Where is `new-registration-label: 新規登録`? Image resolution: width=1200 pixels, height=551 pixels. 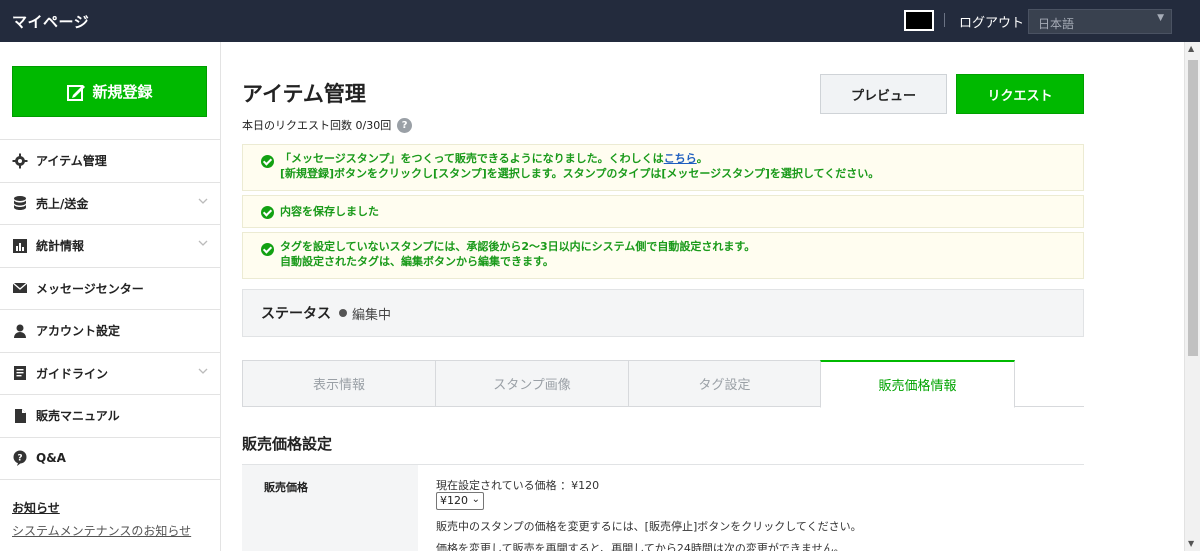
new-registration-label: 新規登録 is located at coordinates (122, 92).